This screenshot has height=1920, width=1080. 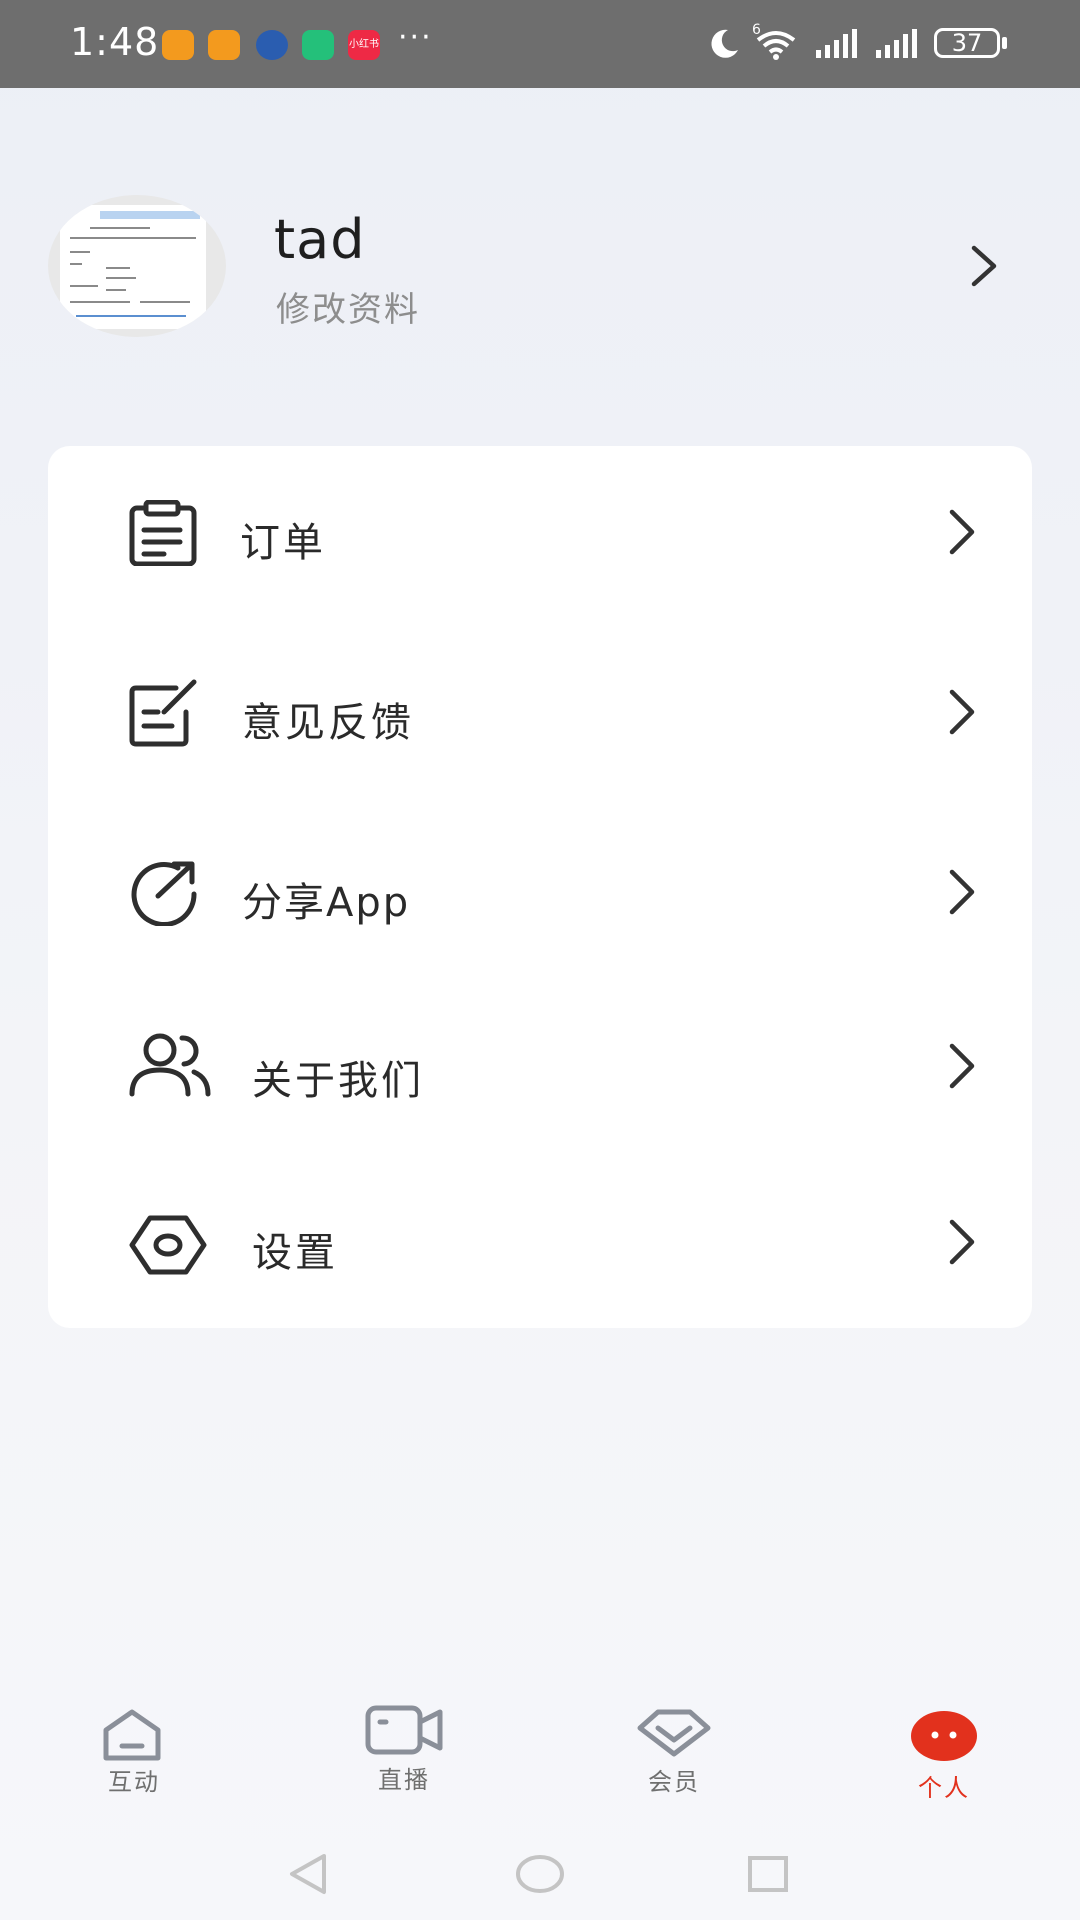 What do you see at coordinates (415, 37) in the screenshot?
I see `more-notifications-indicator: ···` at bounding box center [415, 37].